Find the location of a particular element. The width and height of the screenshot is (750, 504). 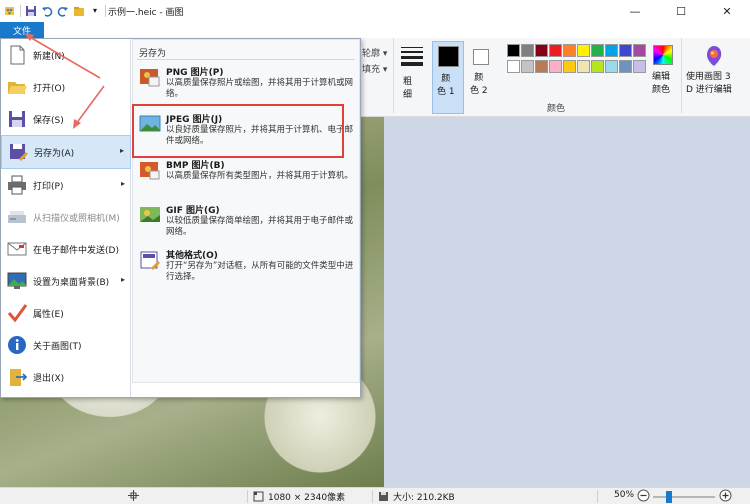

annotation-arrows is located at coordinates (64, 81).